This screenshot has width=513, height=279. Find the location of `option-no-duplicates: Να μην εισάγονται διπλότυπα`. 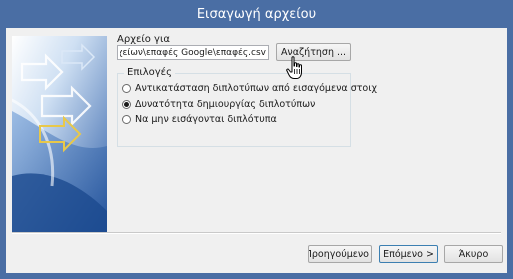

option-no-duplicates: Να μην εισάγονται διπλότυπα is located at coordinates (199, 119).